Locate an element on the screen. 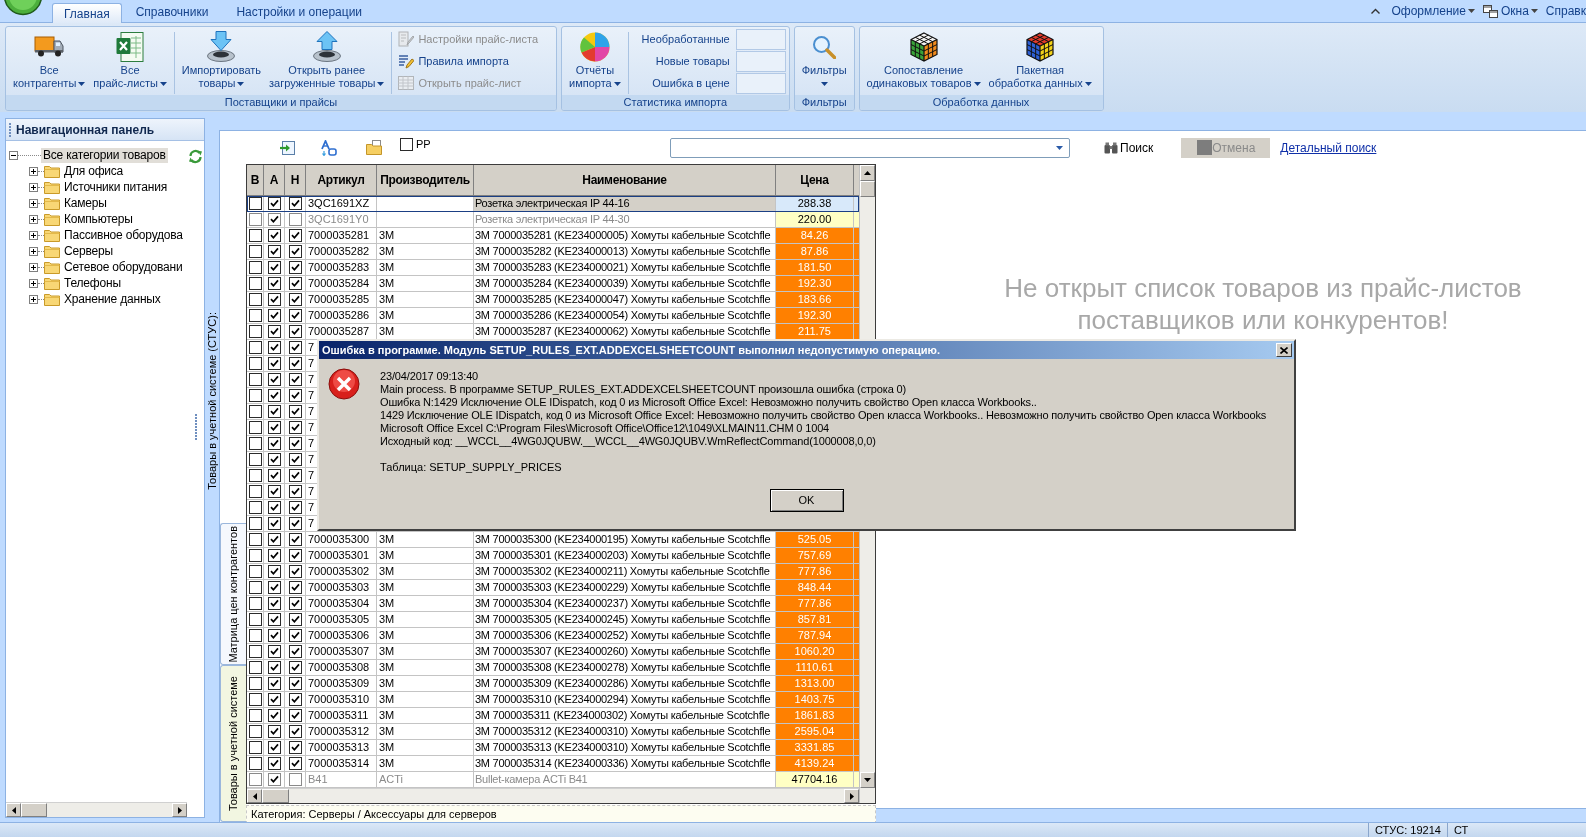 This screenshot has width=1586, height=837. stat-label: Необработанные is located at coordinates (685, 39).